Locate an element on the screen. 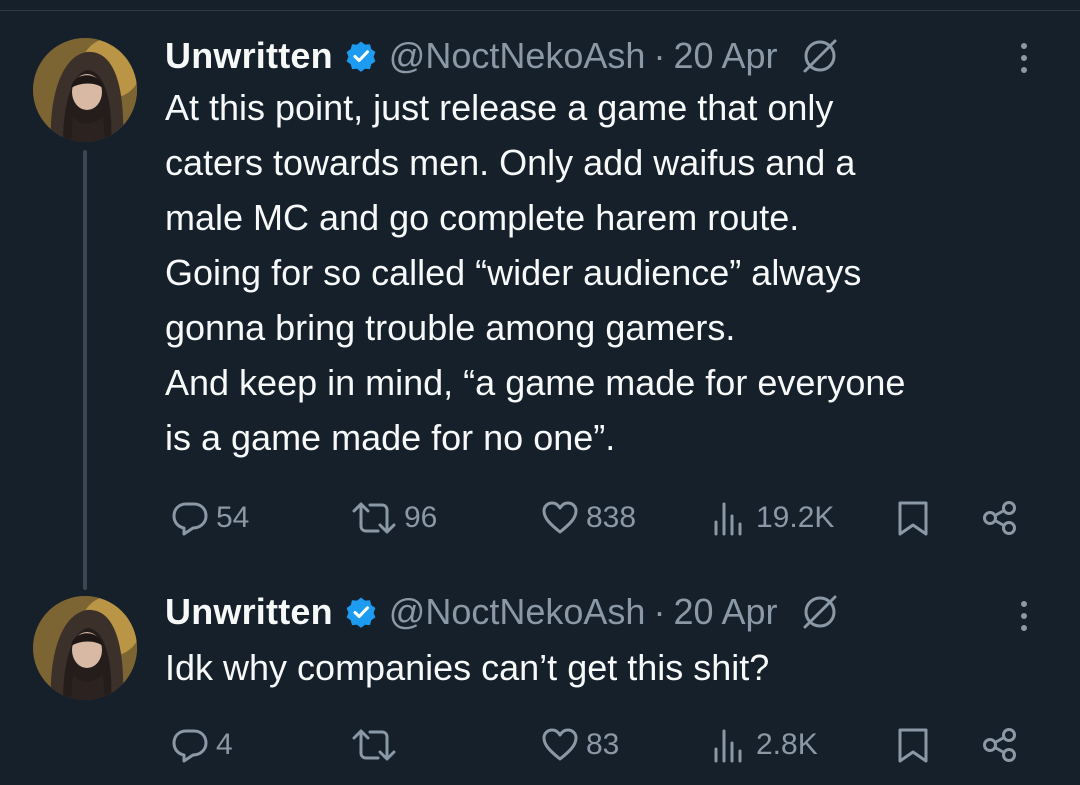  views-button: 19.2K is located at coordinates (772, 518).